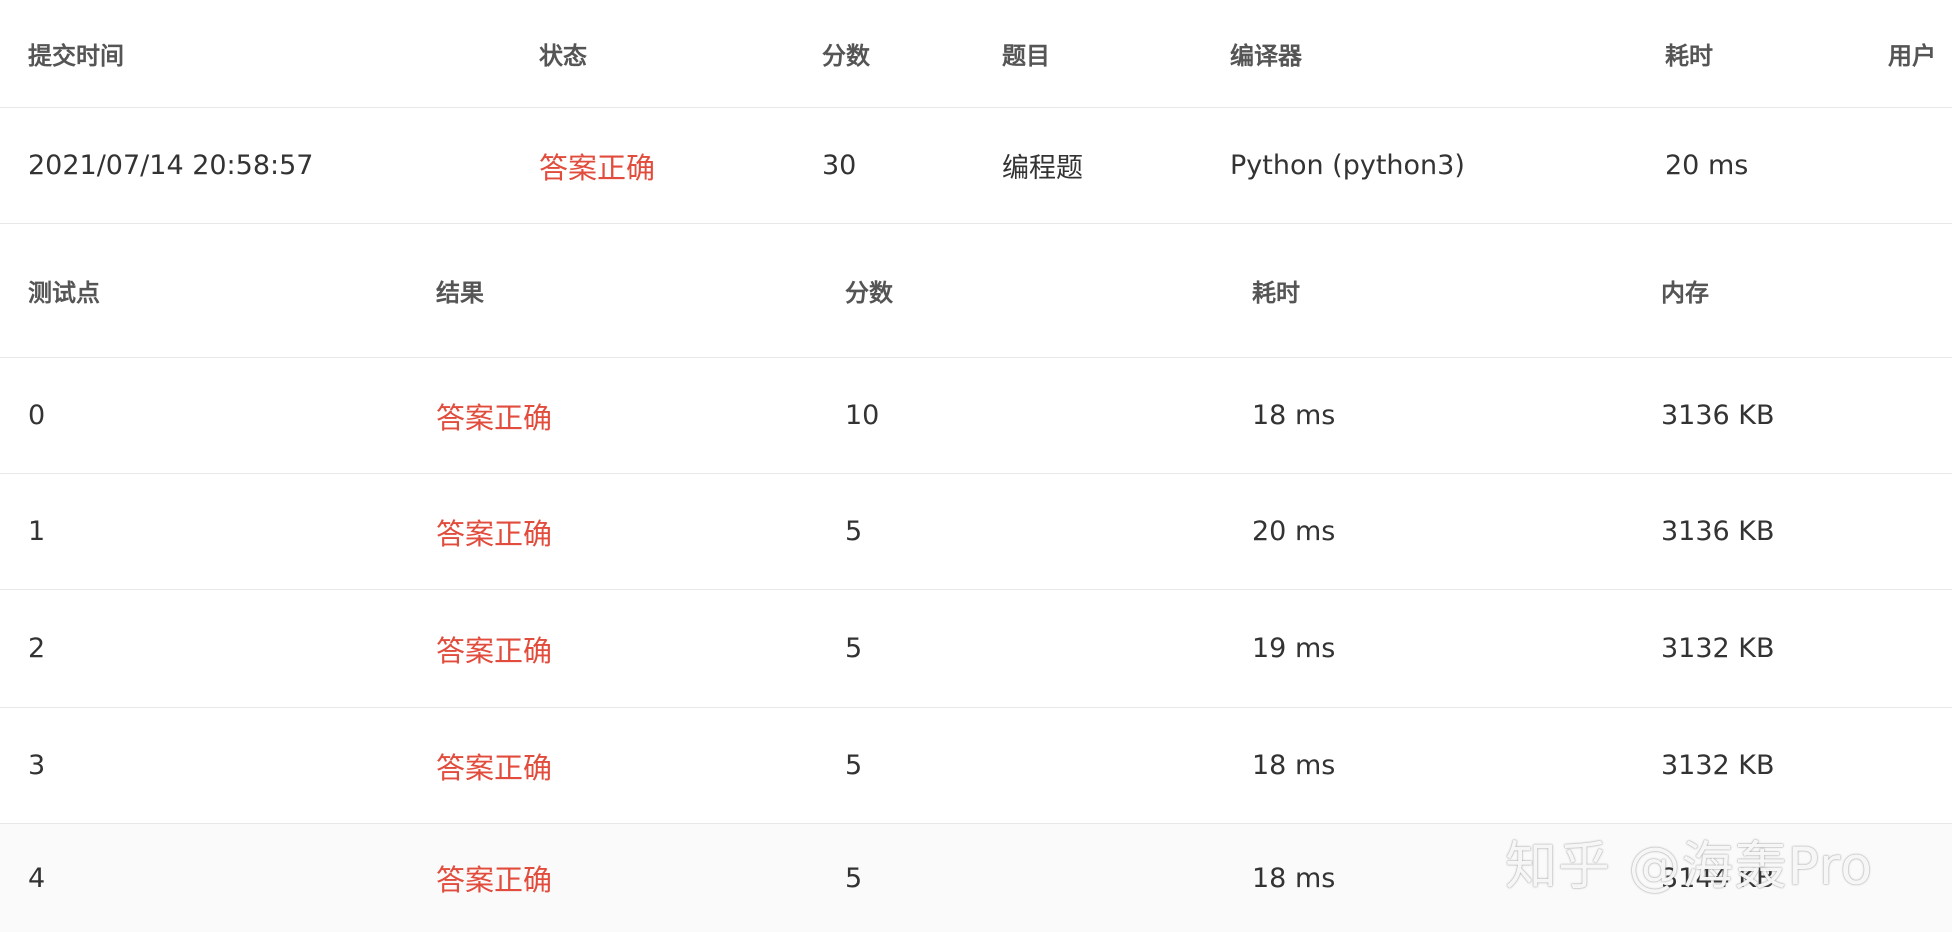 This screenshot has height=932, width=1952. What do you see at coordinates (37, 648) in the screenshot?
I see `testcase-id: 2` at bounding box center [37, 648].